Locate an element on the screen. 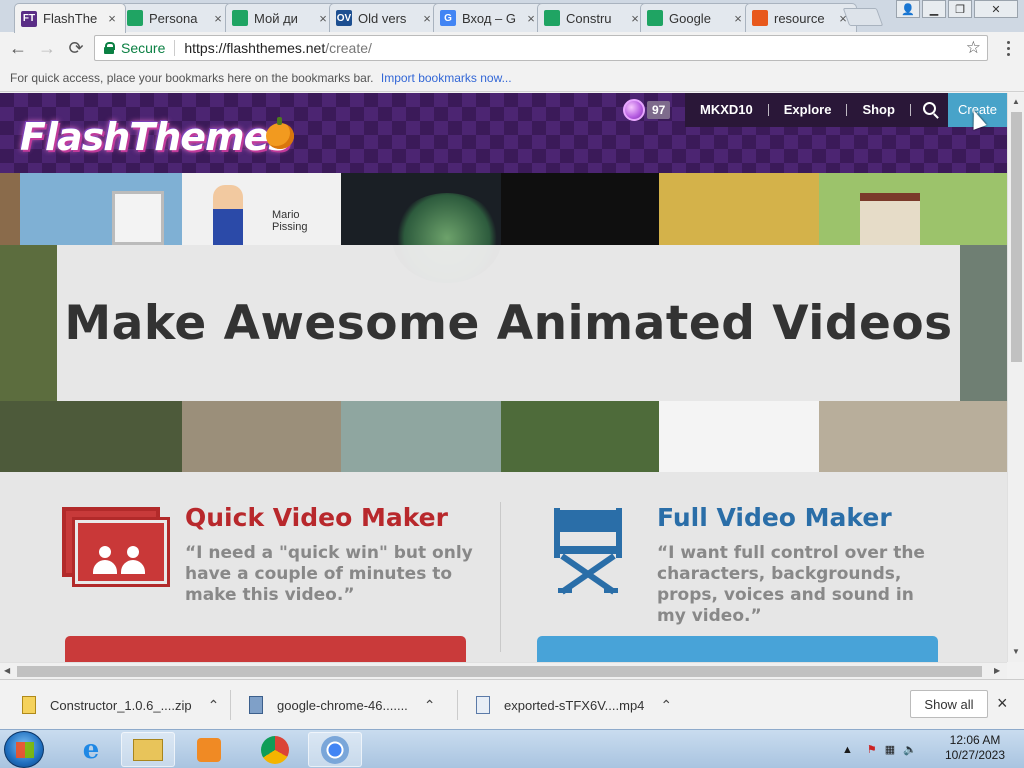 Image resolution: width=1024 pixels, height=768 pixels. close-window-button: ✕ is located at coordinates (996, 9).